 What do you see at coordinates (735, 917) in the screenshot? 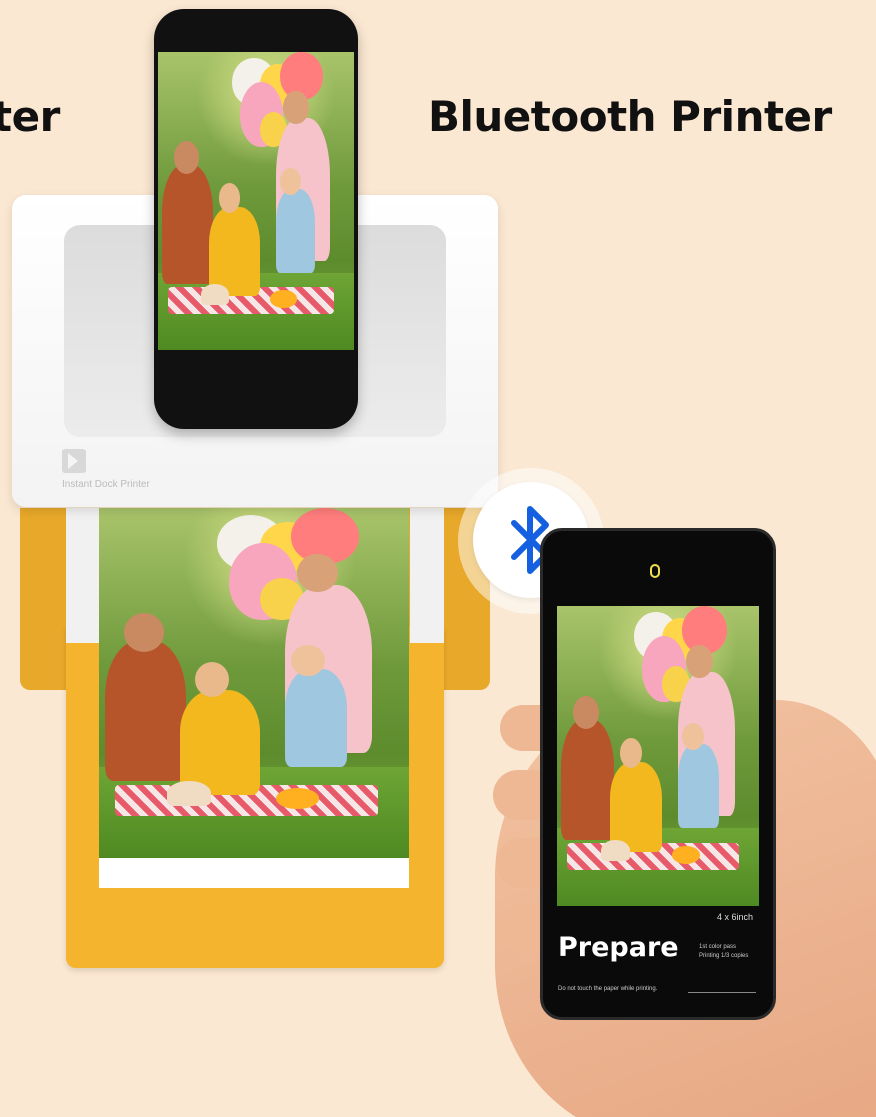
I see `photo-size-label: 4 x 6inch` at bounding box center [735, 917].